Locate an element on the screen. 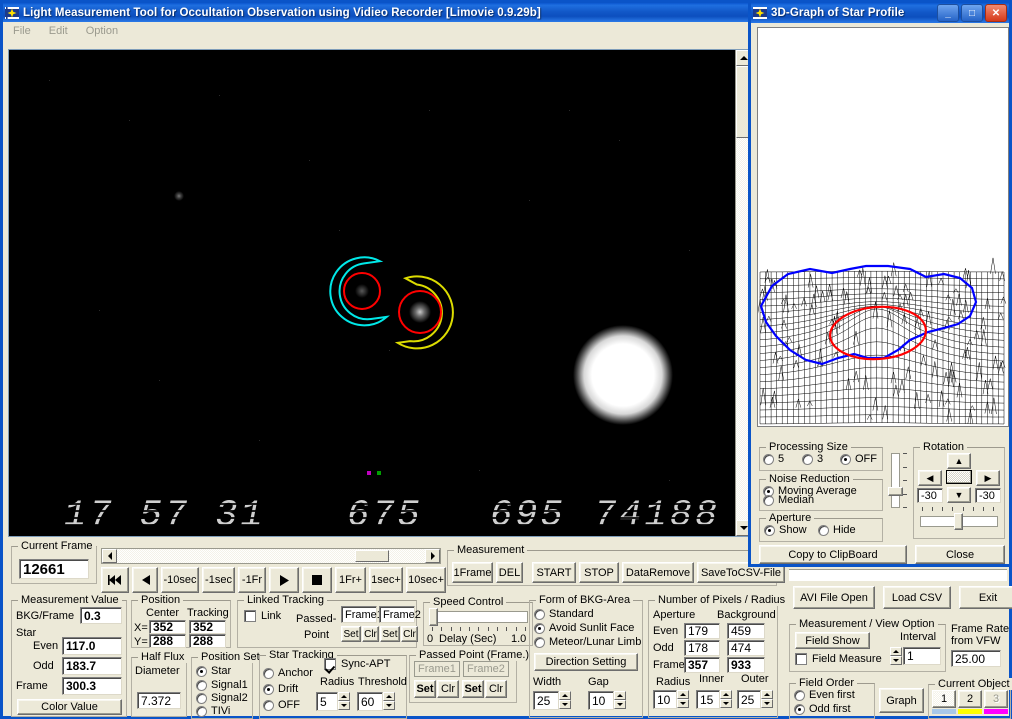 This screenshot has height=719, width=1012. play-button is located at coordinates (284, 580).